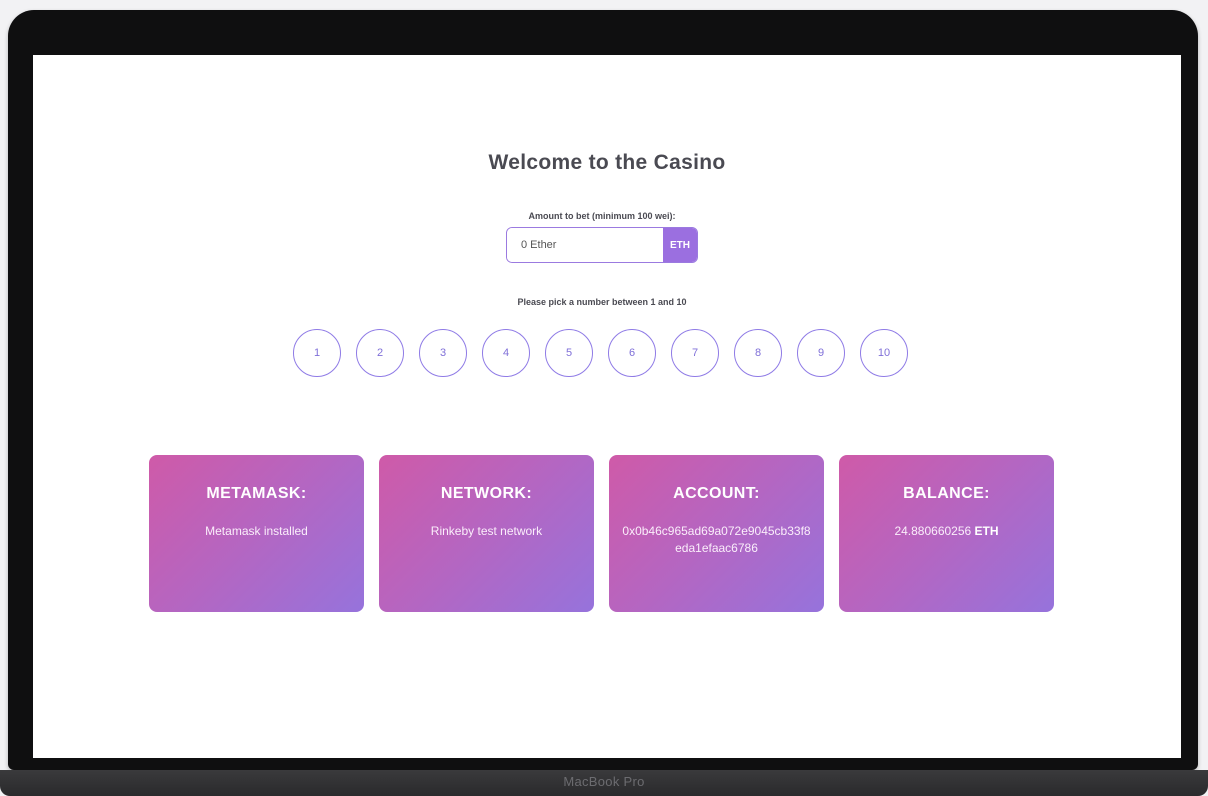 The width and height of the screenshot is (1208, 796). What do you see at coordinates (946, 493) in the screenshot?
I see `balance-card-title: BALANCE:` at bounding box center [946, 493].